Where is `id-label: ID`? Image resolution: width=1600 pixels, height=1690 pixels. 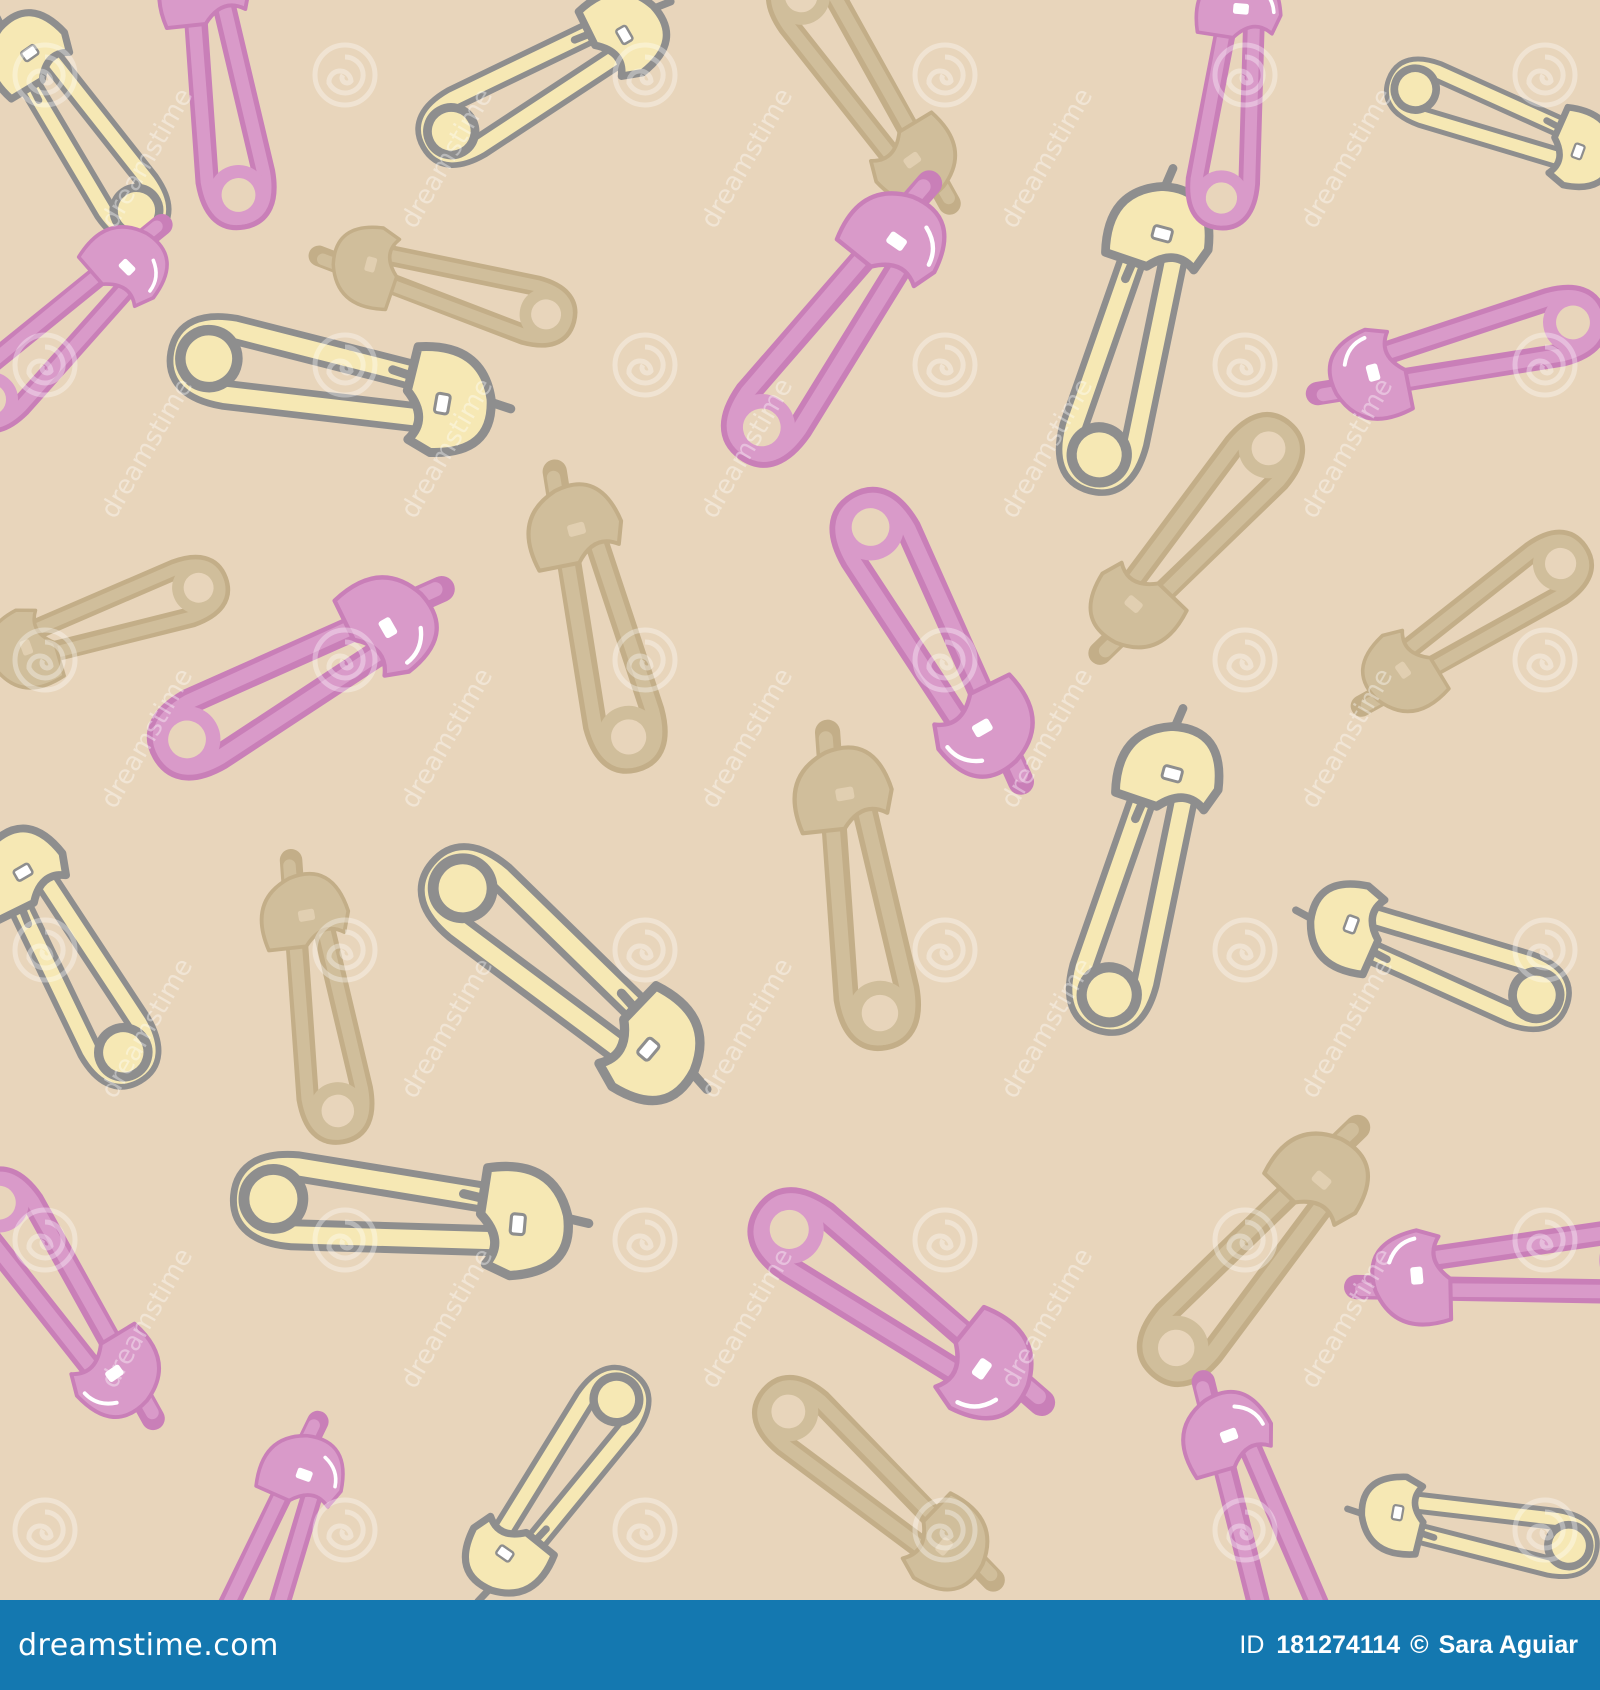 id-label: ID is located at coordinates (1252, 1644).